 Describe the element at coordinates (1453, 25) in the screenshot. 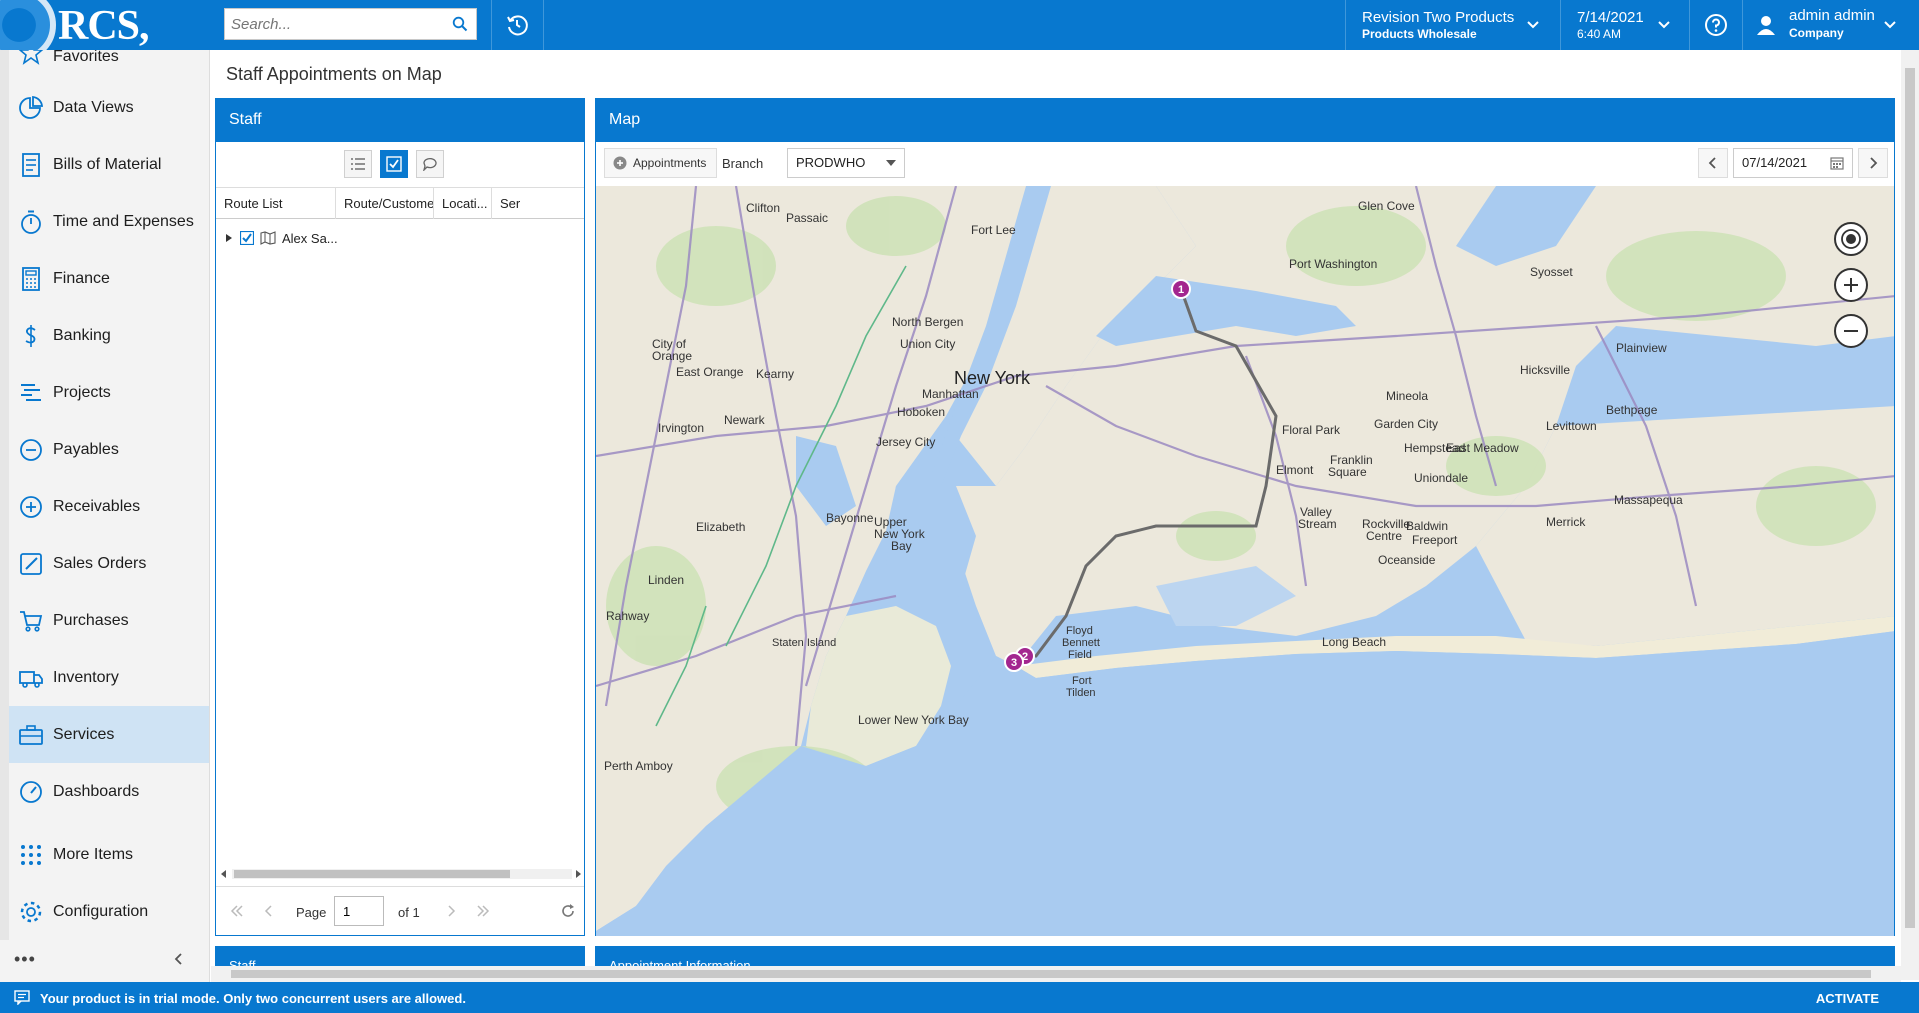

I see `company-switcher: Revision Two Products Products Wholesale` at that location.